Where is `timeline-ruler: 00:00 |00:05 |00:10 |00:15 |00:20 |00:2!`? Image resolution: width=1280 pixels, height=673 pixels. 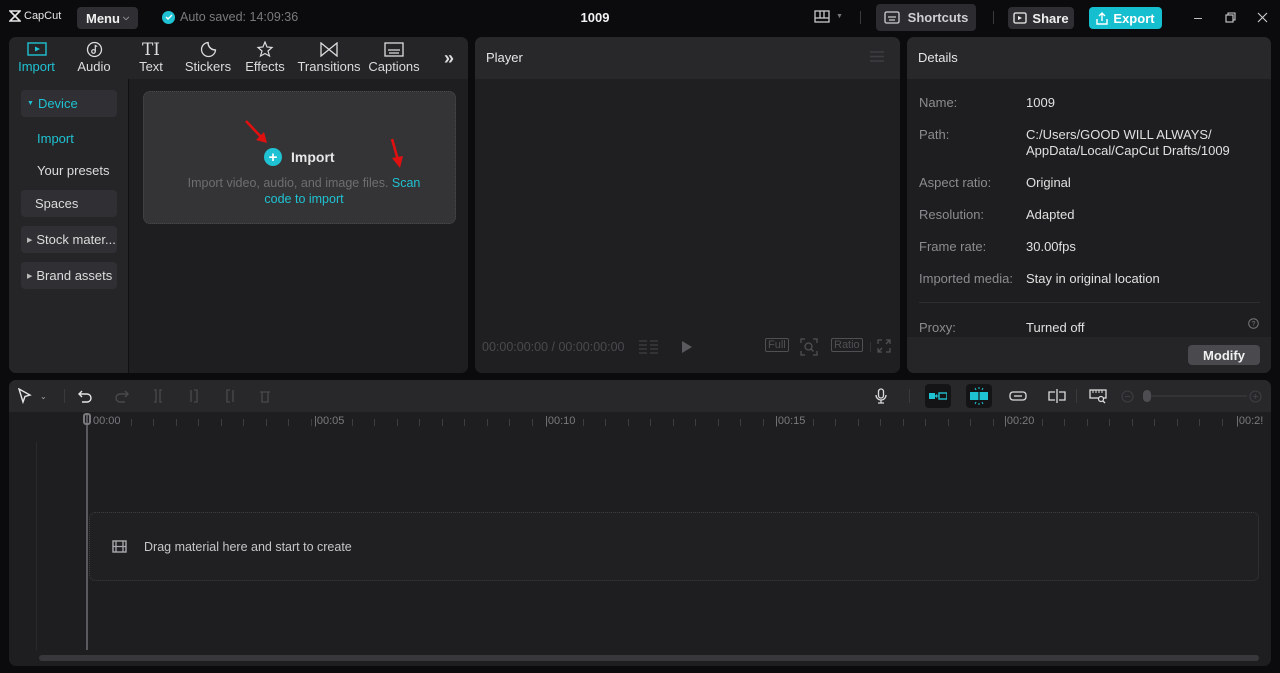 timeline-ruler: 00:00 |00:05 |00:10 |00:15 |00:20 |00:2! is located at coordinates (640, 423).